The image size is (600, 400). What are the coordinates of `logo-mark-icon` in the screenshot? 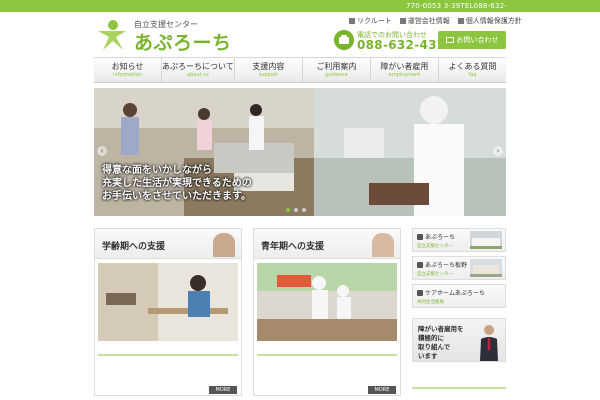 It's located at (112, 35).